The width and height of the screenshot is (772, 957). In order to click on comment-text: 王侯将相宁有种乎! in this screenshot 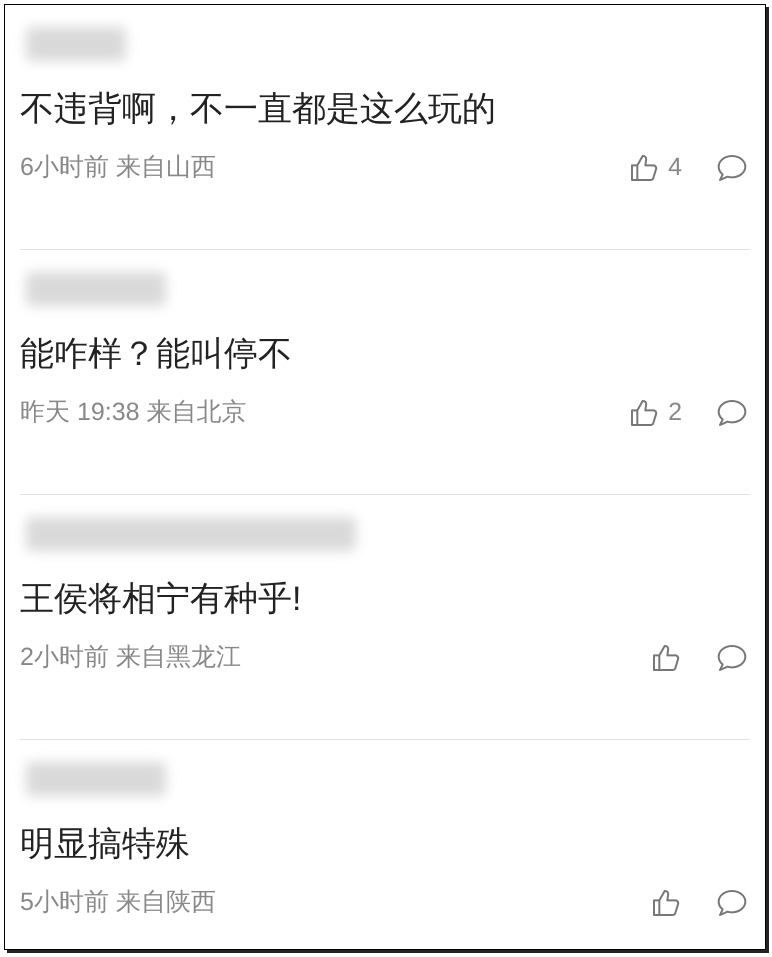, I will do `click(161, 599)`.